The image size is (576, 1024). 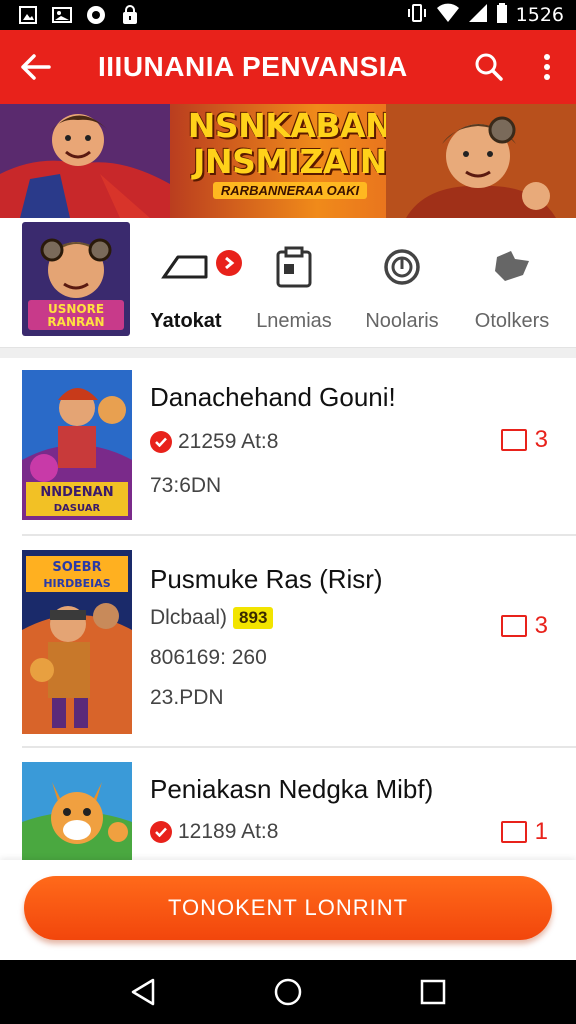 I want to click on more-options-button, so click(x=547, y=67).